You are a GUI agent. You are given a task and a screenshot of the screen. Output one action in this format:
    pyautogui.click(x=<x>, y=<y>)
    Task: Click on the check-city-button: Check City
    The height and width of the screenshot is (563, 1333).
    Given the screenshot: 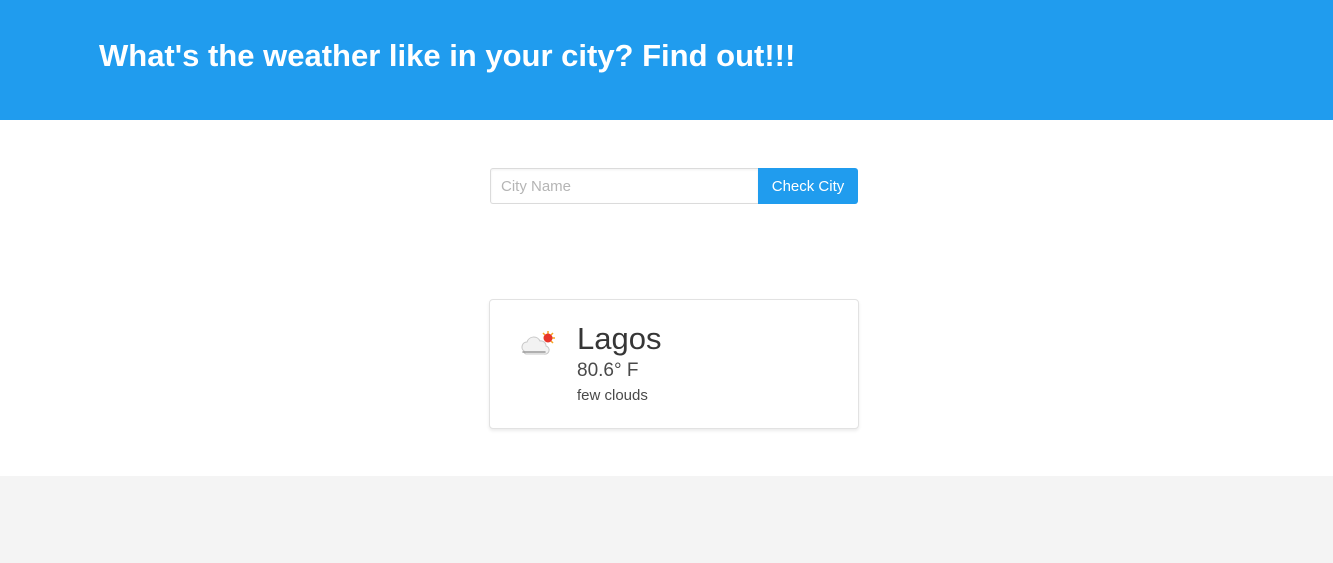 What is the action you would take?
    pyautogui.click(x=808, y=186)
    